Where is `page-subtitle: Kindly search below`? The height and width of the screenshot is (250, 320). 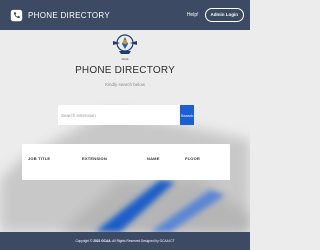
page-subtitle: Kindly search below is located at coordinates (125, 84).